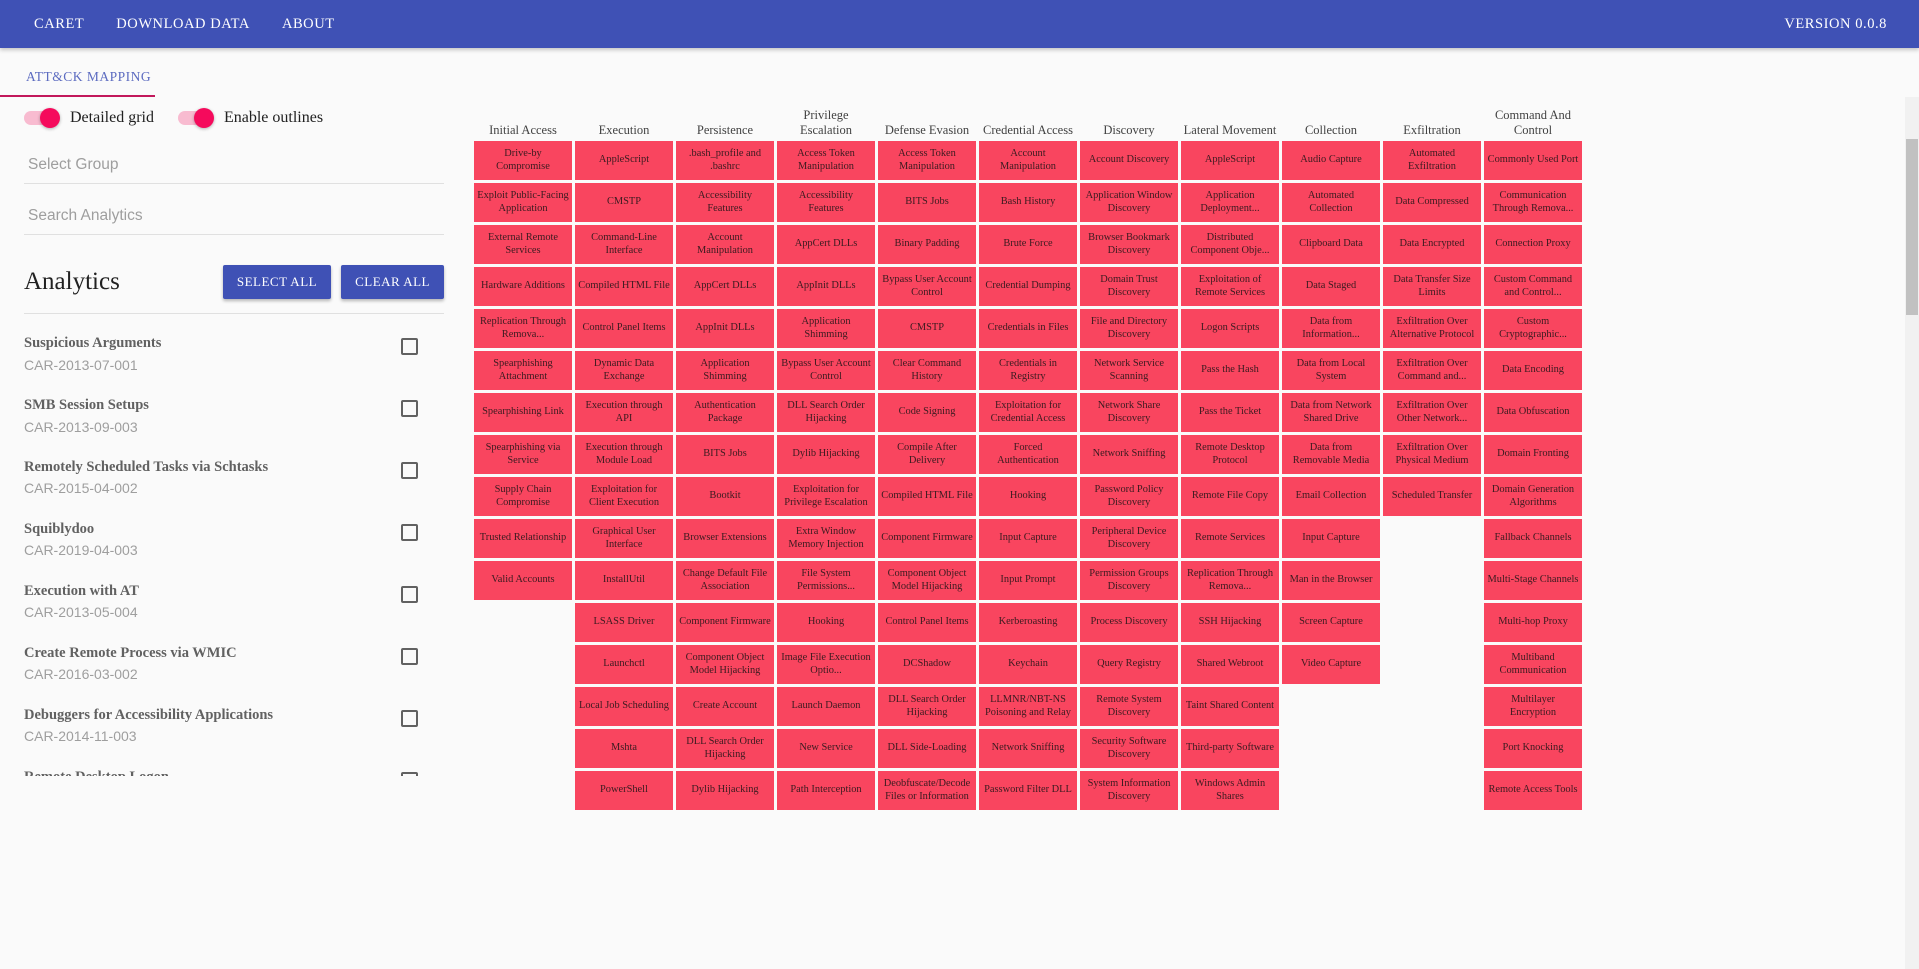 The height and width of the screenshot is (969, 1919). Describe the element at coordinates (1230, 412) in the screenshot. I see `matrix-technique-cell: Pass the Ticket` at that location.